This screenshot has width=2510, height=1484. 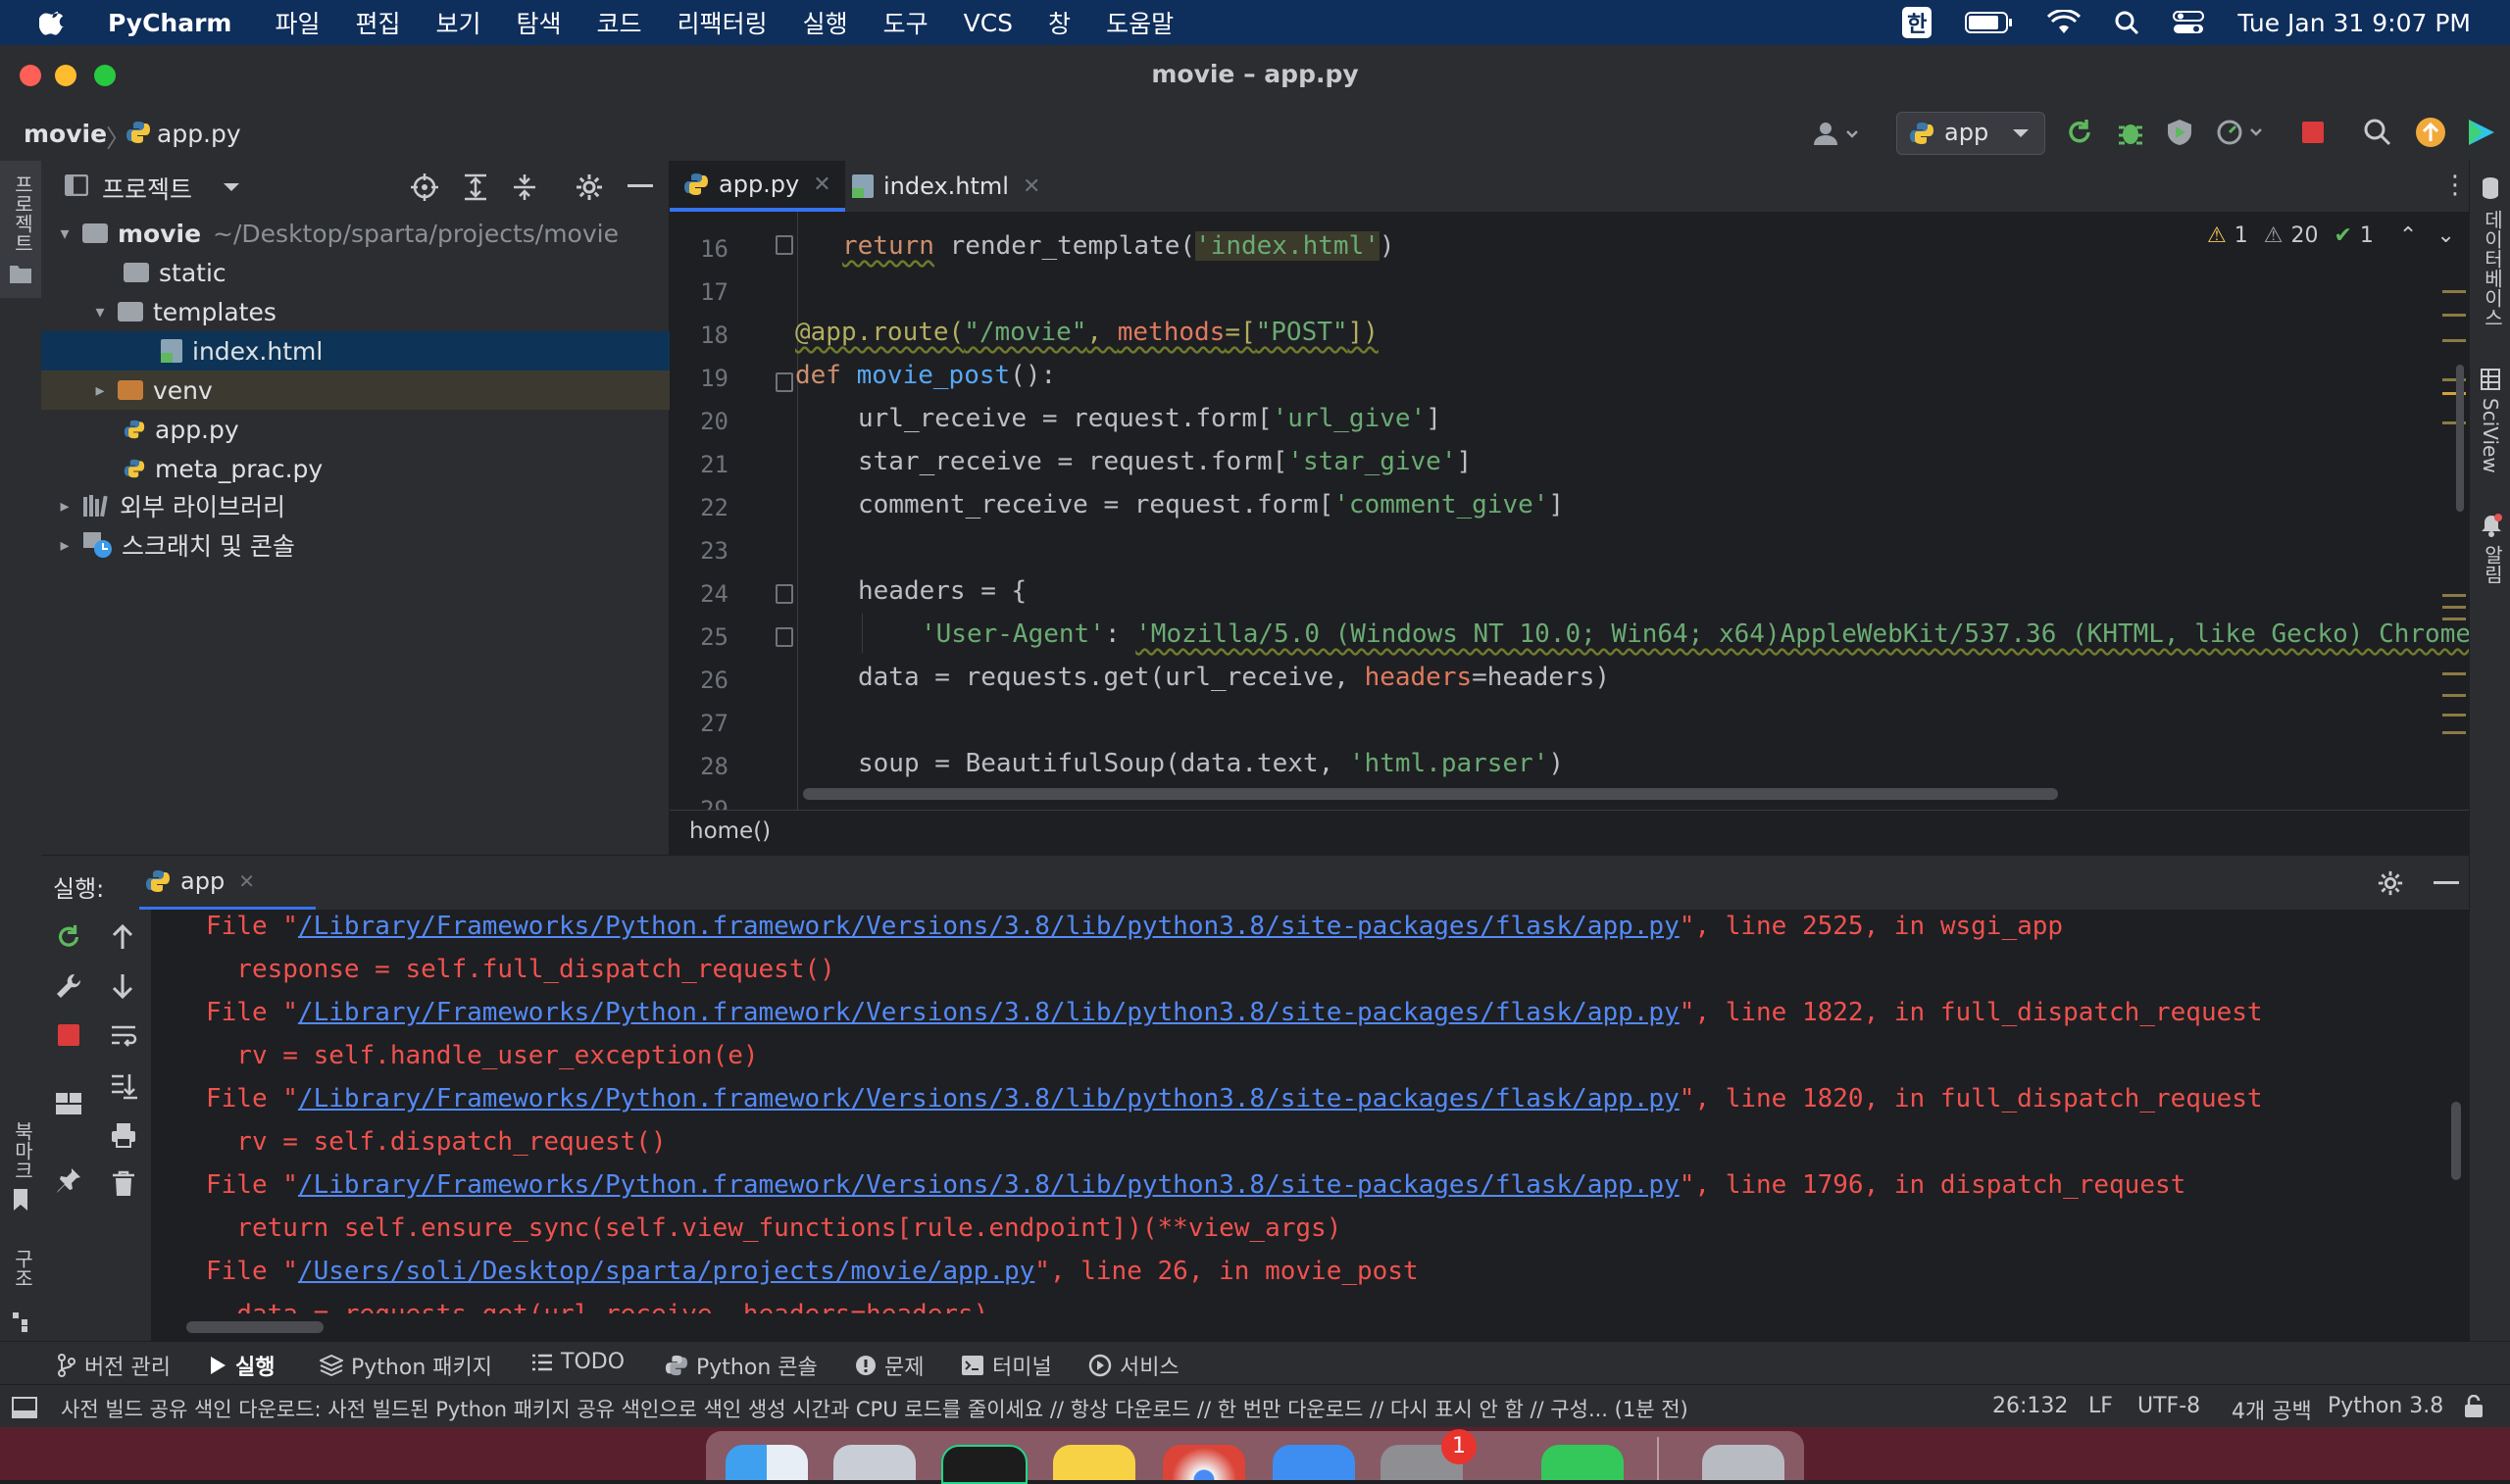 What do you see at coordinates (2377, 132) in the screenshot?
I see `search-everywhere-icon` at bounding box center [2377, 132].